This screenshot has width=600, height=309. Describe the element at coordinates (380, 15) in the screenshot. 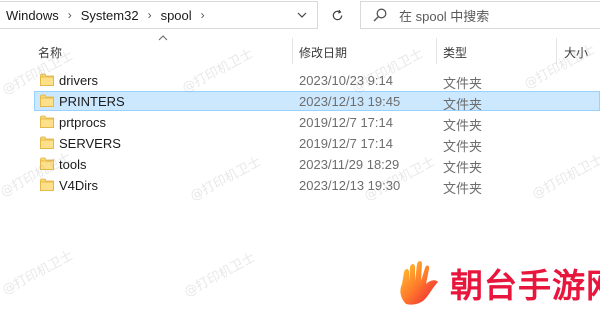

I see `search-icon` at that location.